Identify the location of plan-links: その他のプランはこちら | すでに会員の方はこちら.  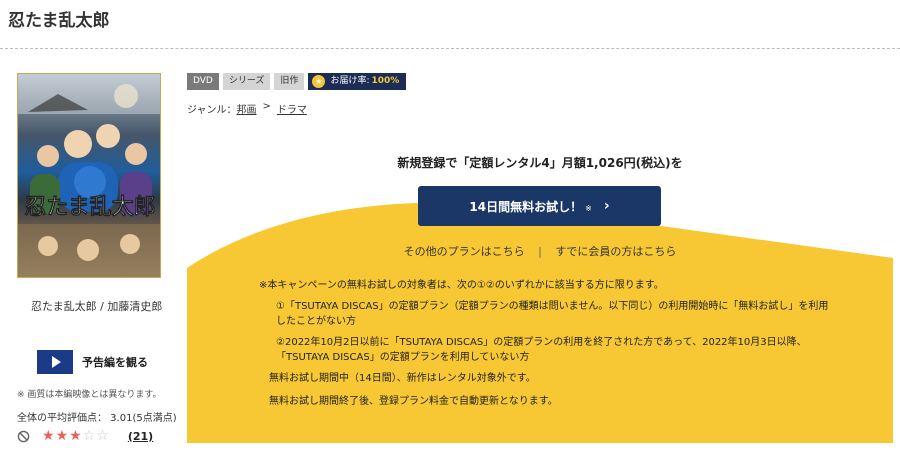
(540, 251).